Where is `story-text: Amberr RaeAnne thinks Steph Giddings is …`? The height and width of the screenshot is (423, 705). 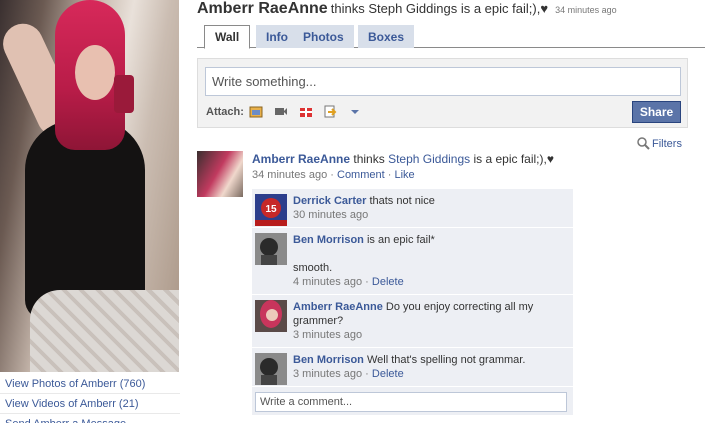
story-text: Amberr RaeAnne thinks Steph Giddings is … is located at coordinates (472, 159).